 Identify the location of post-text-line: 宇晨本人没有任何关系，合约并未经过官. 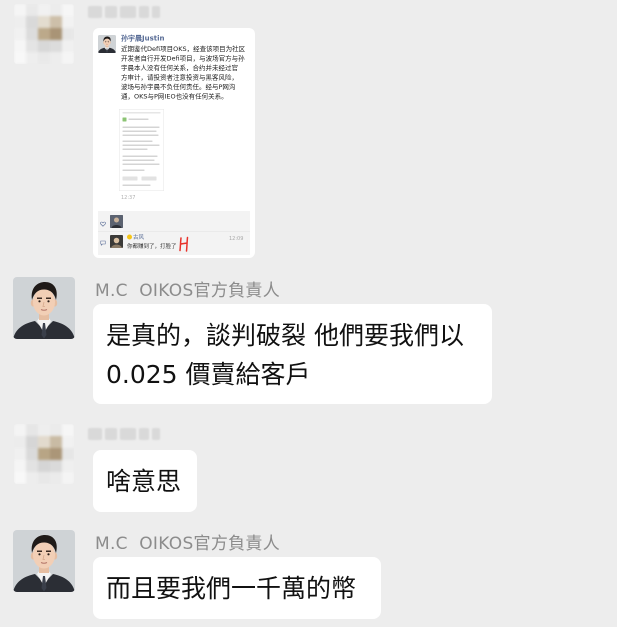
(180, 68).